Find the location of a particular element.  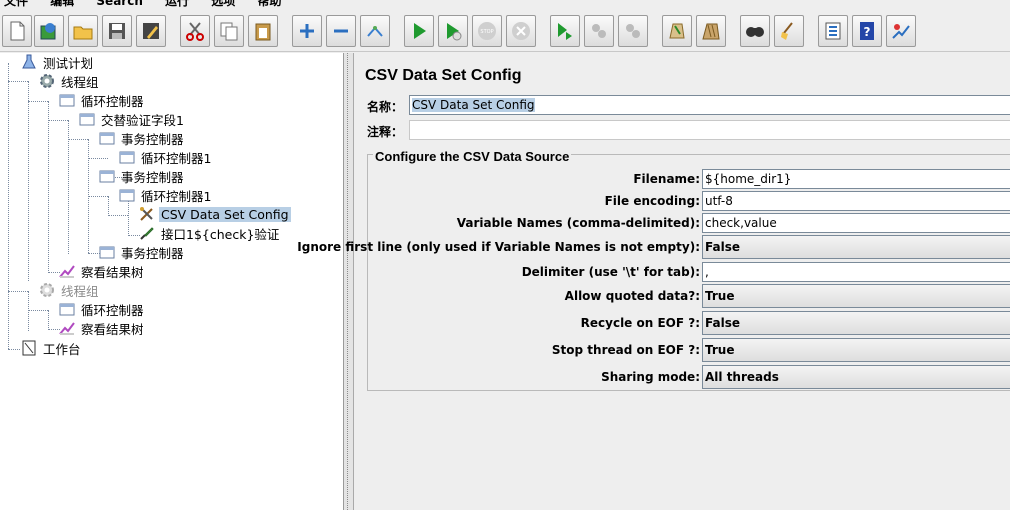

save-button is located at coordinates (117, 31).